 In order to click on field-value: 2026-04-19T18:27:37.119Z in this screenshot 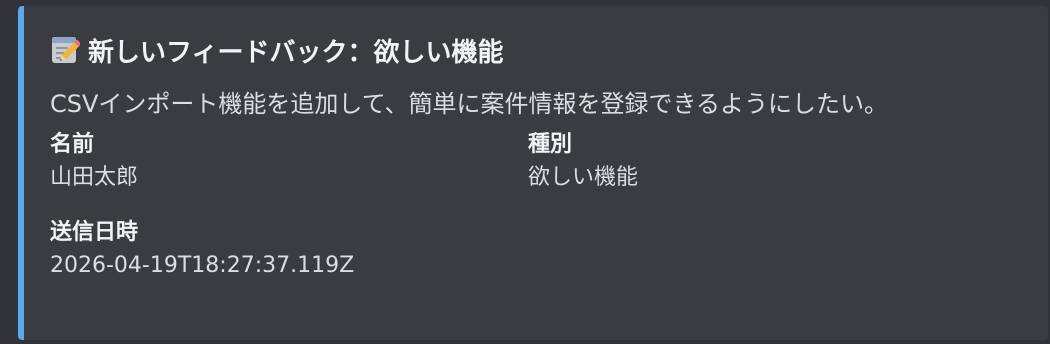, I will do `click(202, 265)`.